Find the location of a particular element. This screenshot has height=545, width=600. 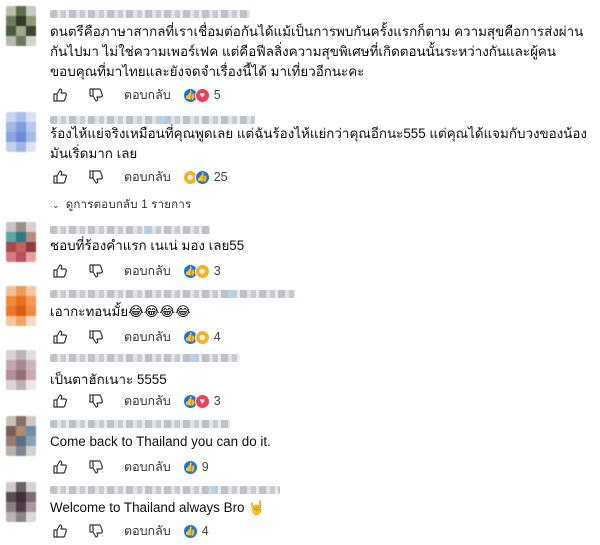

comment-actions: ตอบกลับ 👍 ☻ 4 is located at coordinates (136, 337).